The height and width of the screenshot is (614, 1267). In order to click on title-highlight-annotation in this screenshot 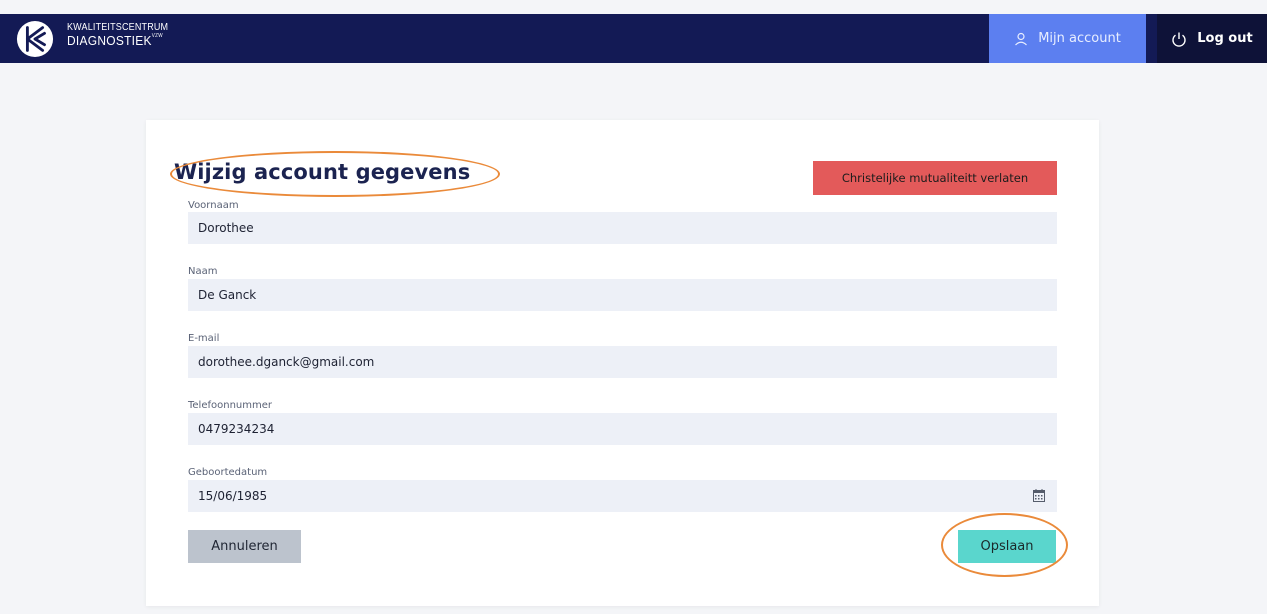, I will do `click(335, 174)`.